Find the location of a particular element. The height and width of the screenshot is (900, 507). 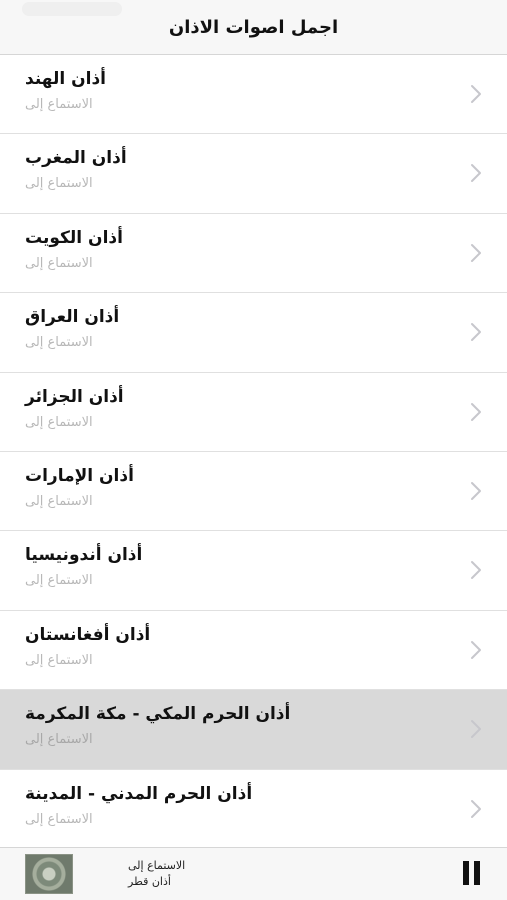

list-item: أذان الهند الاستماع إلى is located at coordinates (253, 95).